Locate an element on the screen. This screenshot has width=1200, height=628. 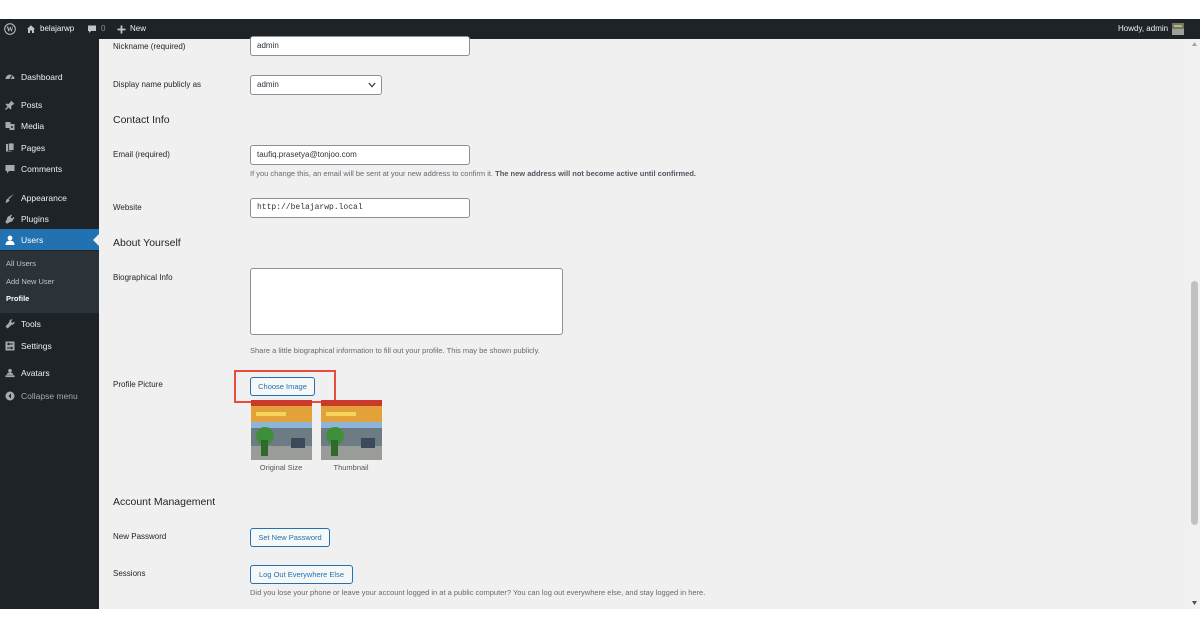
thumbnail-image is located at coordinates (351, 430).